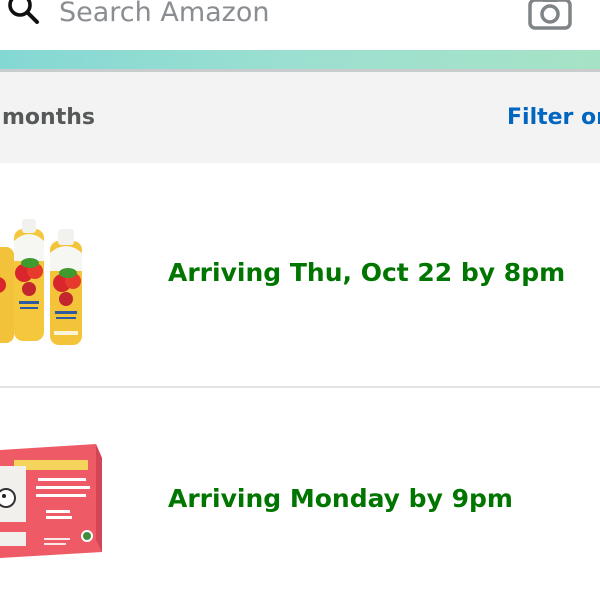 Image resolution: width=600 pixels, height=600 pixels. Describe the element at coordinates (340, 498) in the screenshot. I see `delivery-status: Arriving Monday by 9pm` at that location.